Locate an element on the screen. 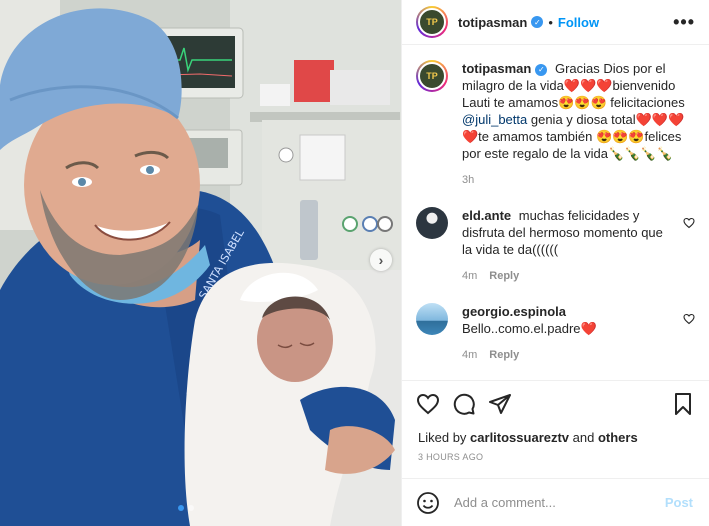  comment-username: georgio.espinola is located at coordinates (514, 311).